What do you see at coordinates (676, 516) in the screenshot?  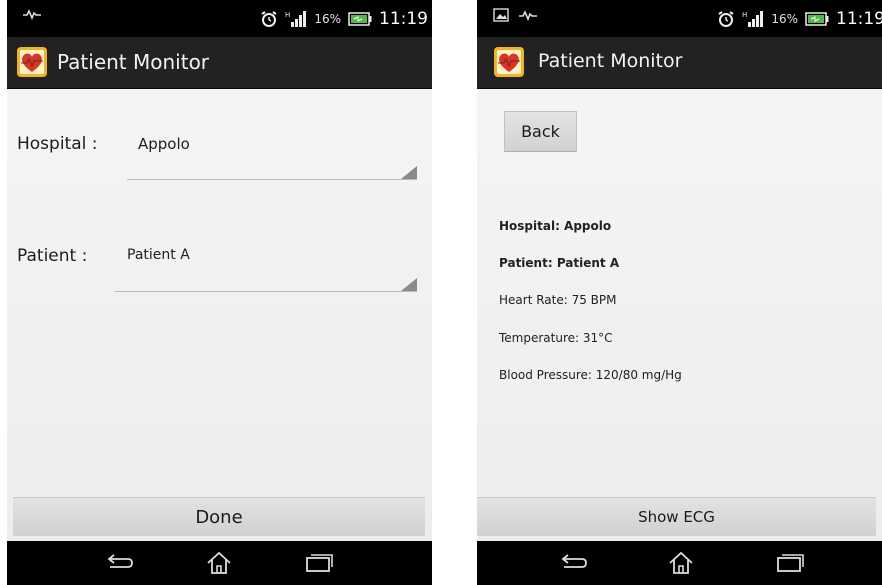 I see `show-ecg-button: Show ECG` at bounding box center [676, 516].